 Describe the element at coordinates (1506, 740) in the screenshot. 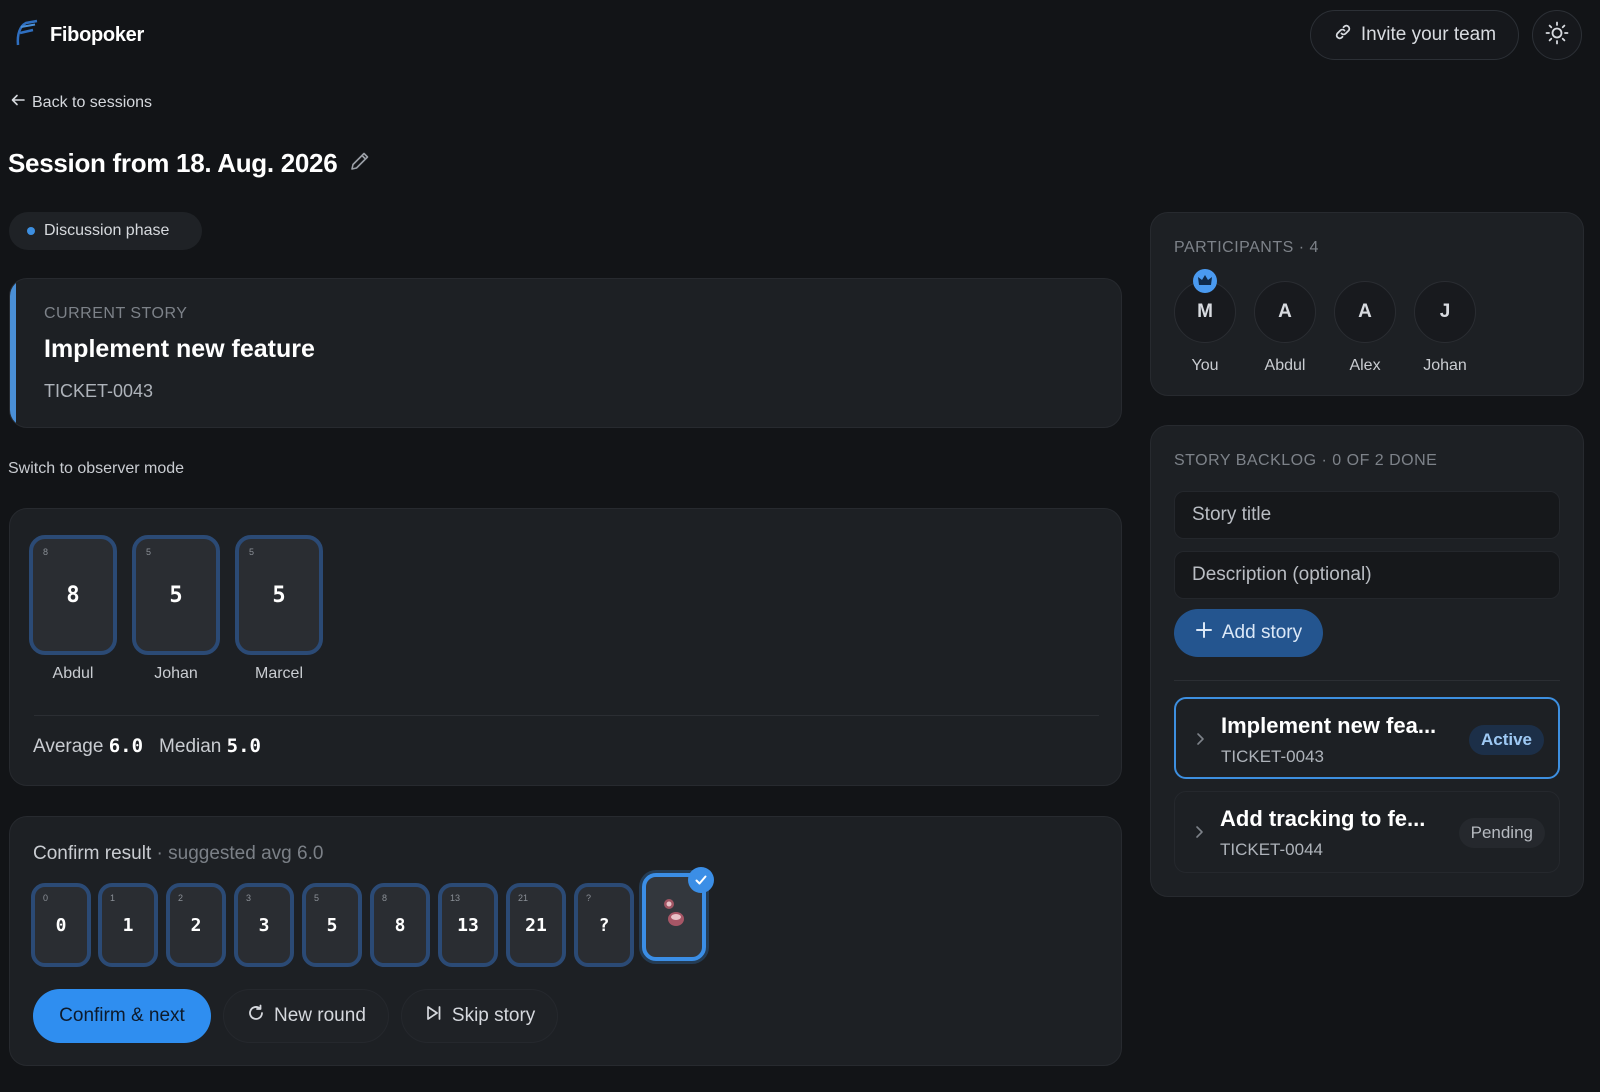

I see `status-badge: Active` at that location.